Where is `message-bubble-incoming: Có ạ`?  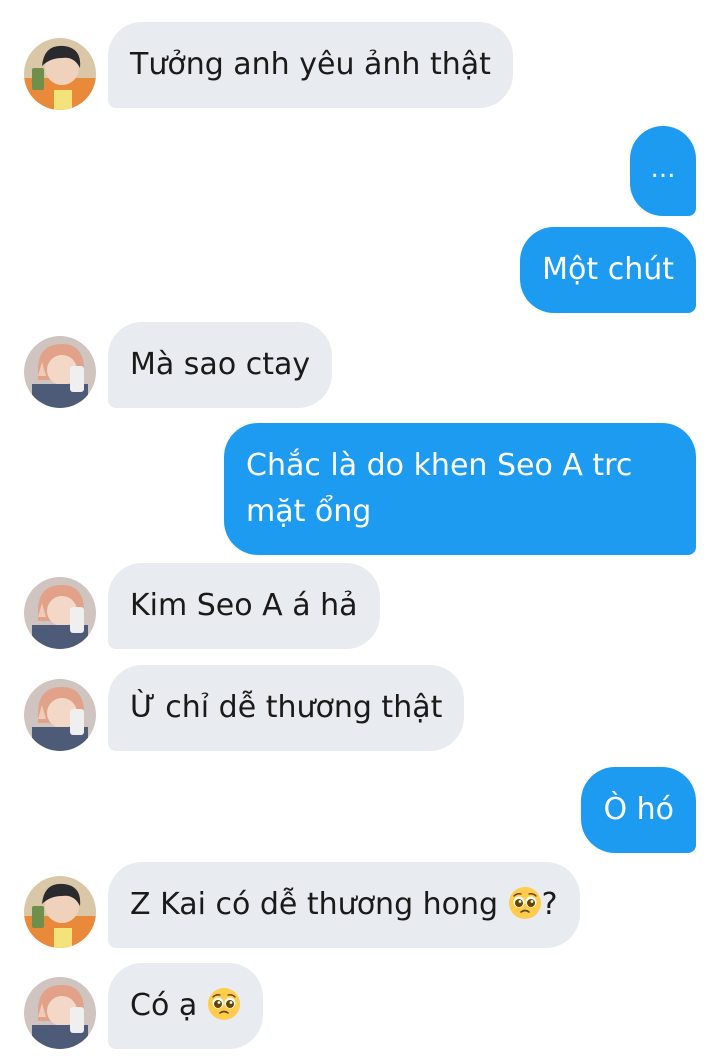
message-bubble-incoming: Có ạ is located at coordinates (185, 1006).